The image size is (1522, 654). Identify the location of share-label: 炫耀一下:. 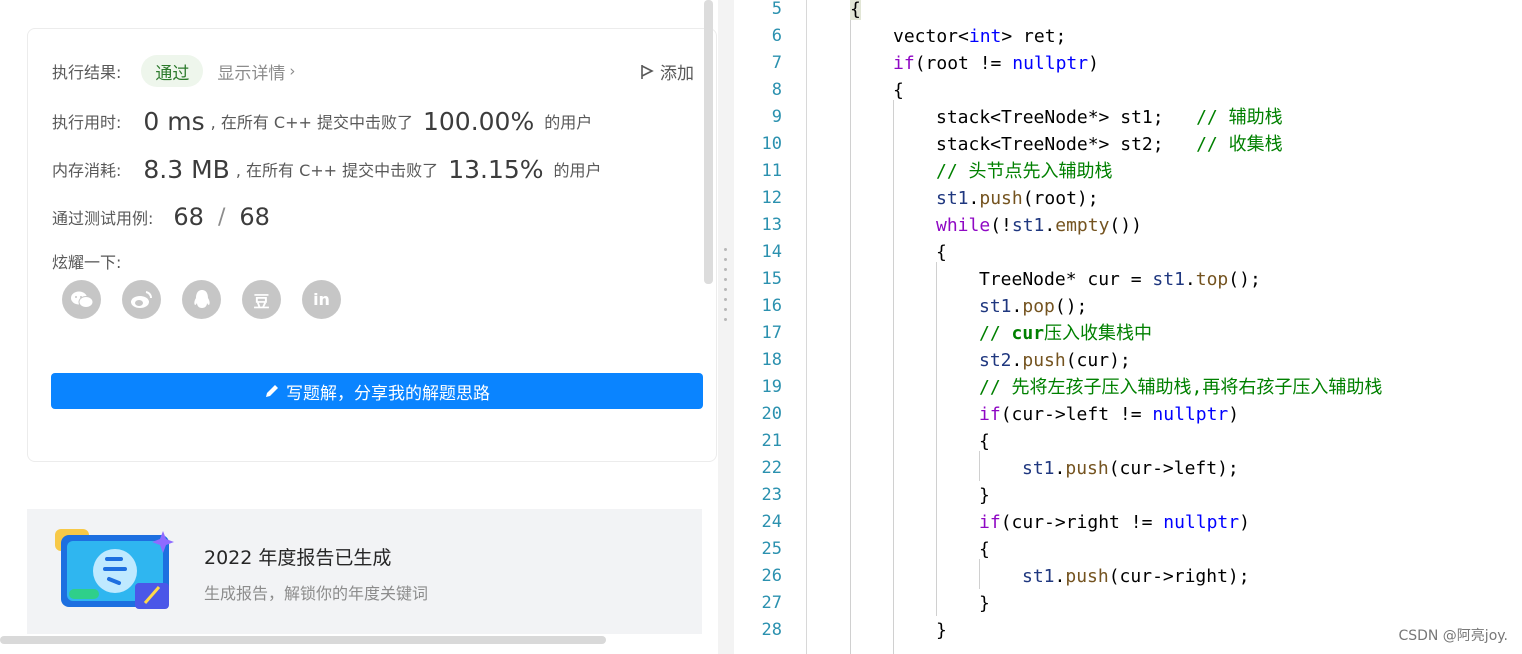
(87, 262).